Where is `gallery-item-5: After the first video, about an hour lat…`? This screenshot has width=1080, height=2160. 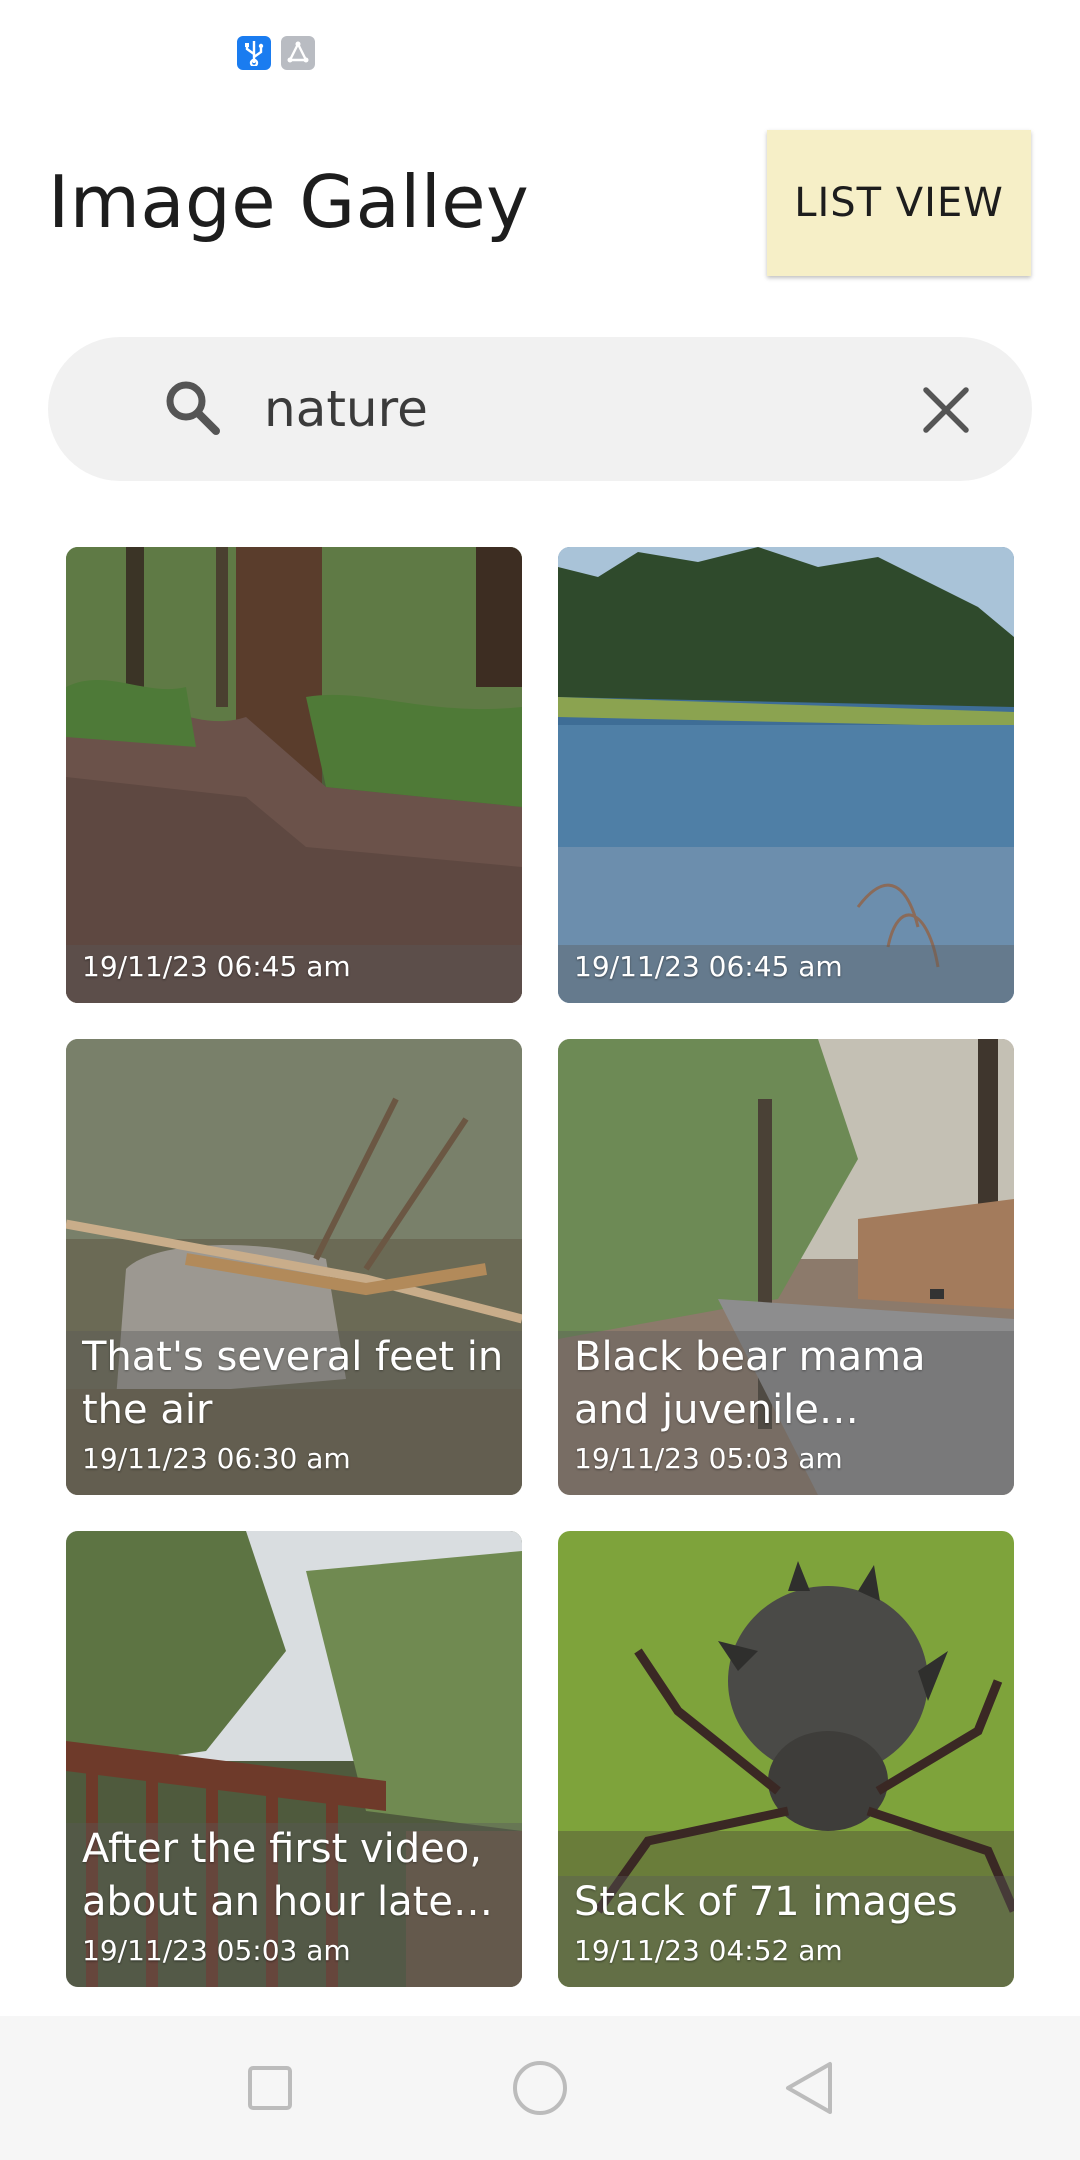
gallery-item-5: After the first video, about an hour lat… is located at coordinates (294, 1759).